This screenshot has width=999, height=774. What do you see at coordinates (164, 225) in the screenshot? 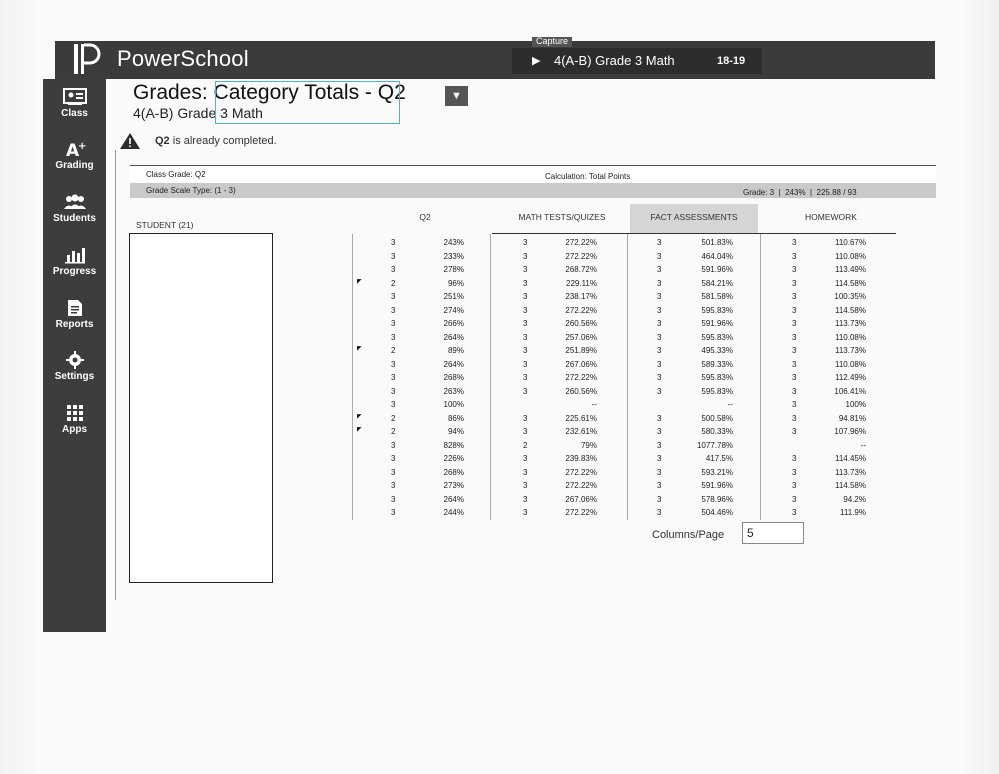
I see `student-column-header: STUDENT (21)` at bounding box center [164, 225].